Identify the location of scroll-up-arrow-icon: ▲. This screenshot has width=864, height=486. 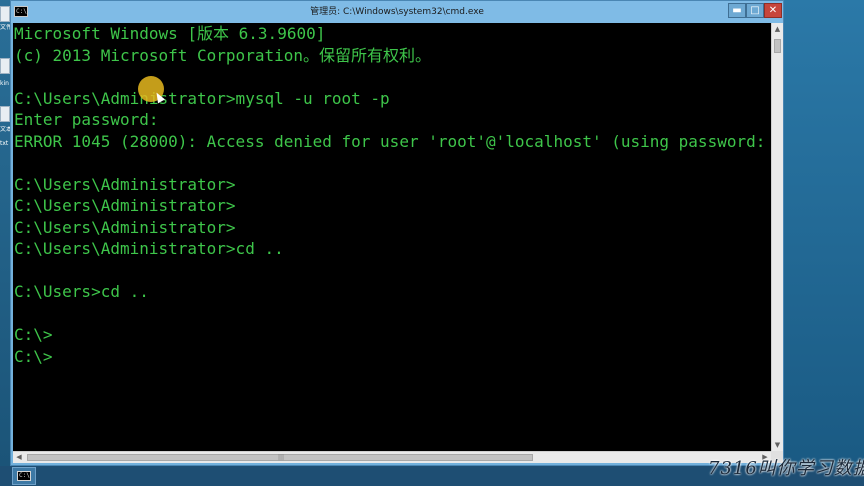
(777, 29).